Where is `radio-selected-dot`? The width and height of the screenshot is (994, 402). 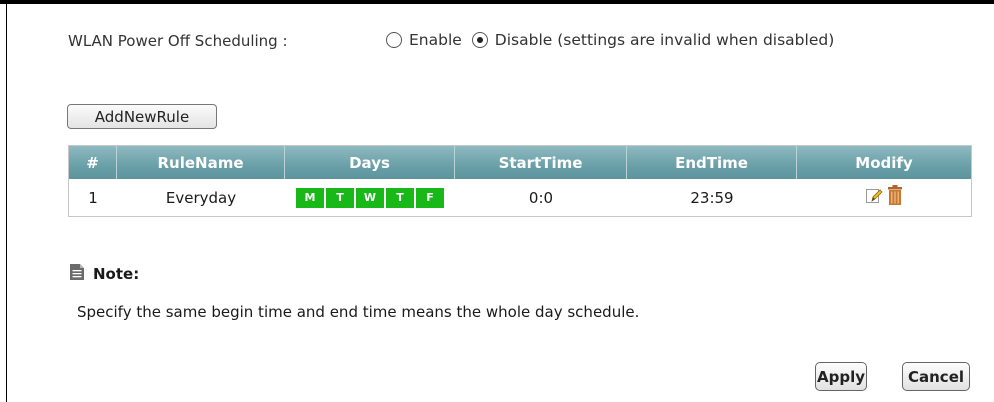 radio-selected-dot is located at coordinates (479, 40).